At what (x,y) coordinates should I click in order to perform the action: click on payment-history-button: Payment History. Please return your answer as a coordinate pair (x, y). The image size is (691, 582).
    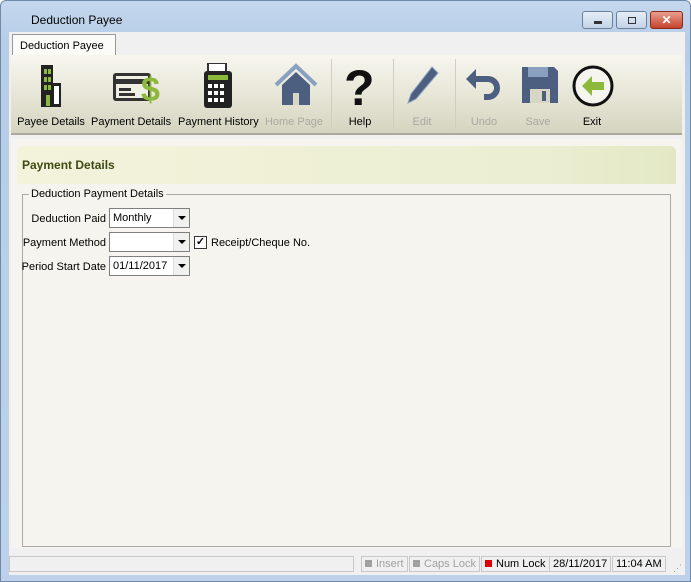
    Looking at the image, I should click on (218, 94).